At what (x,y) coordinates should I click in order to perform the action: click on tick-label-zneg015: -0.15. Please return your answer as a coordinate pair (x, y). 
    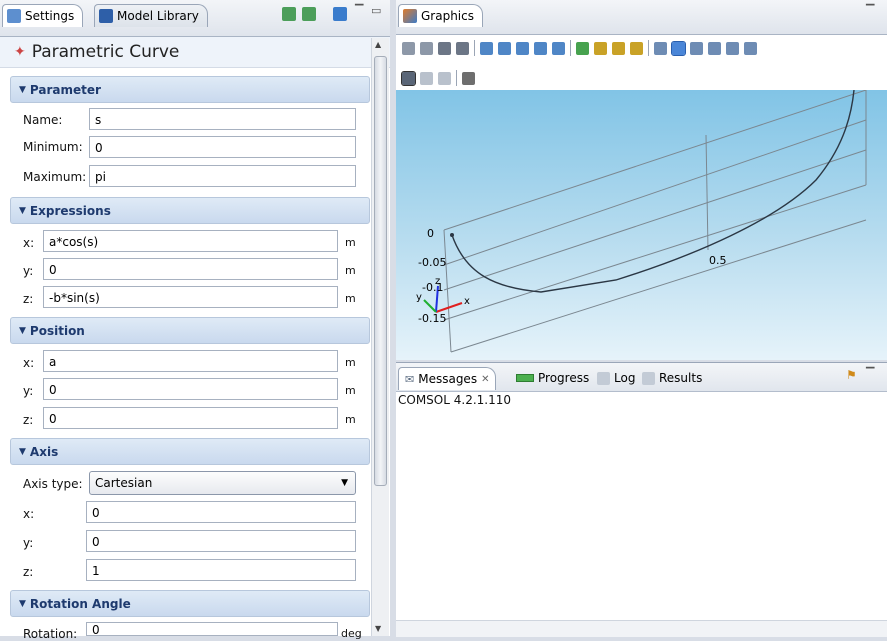
    Looking at the image, I should click on (432, 318).